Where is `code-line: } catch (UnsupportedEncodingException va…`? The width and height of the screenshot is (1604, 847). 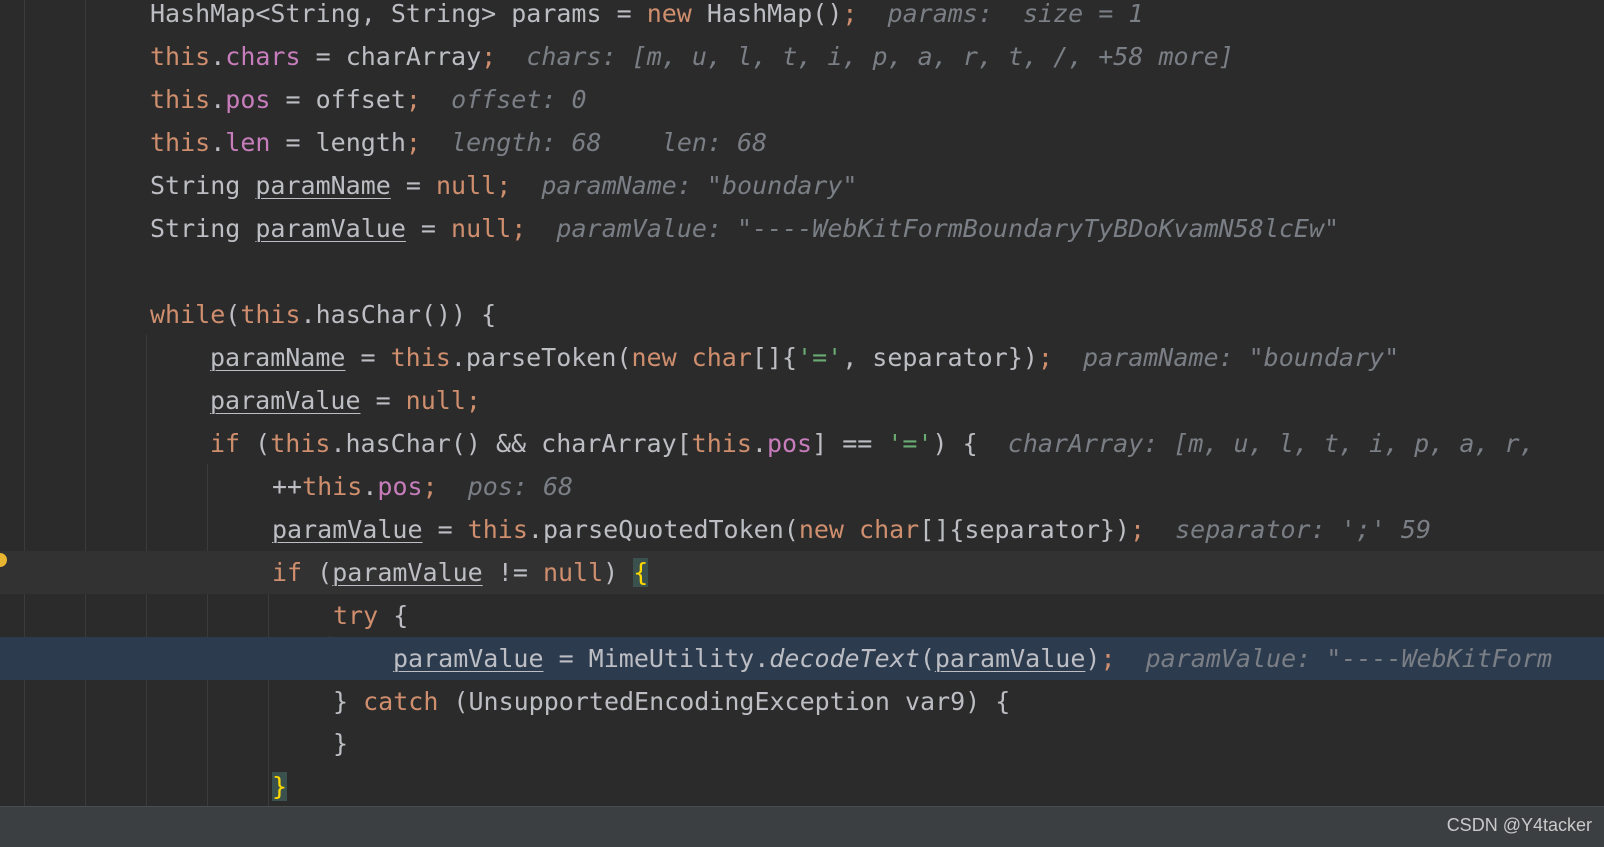
code-line: } catch (UnsupportedEncodingException va… is located at coordinates (802, 701).